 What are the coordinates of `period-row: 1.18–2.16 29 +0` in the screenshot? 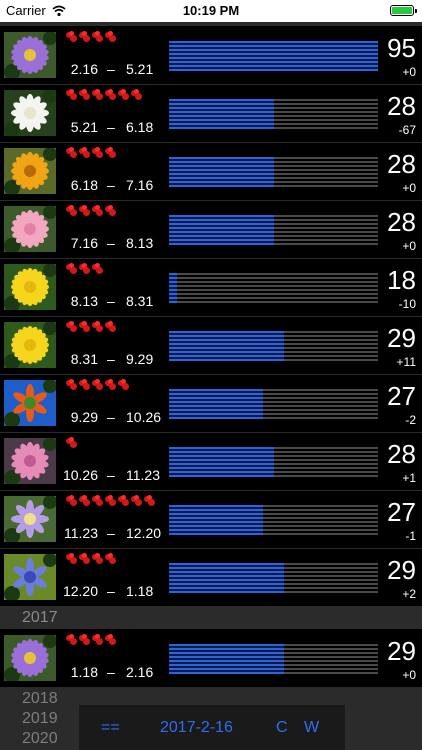 It's located at (211, 659).